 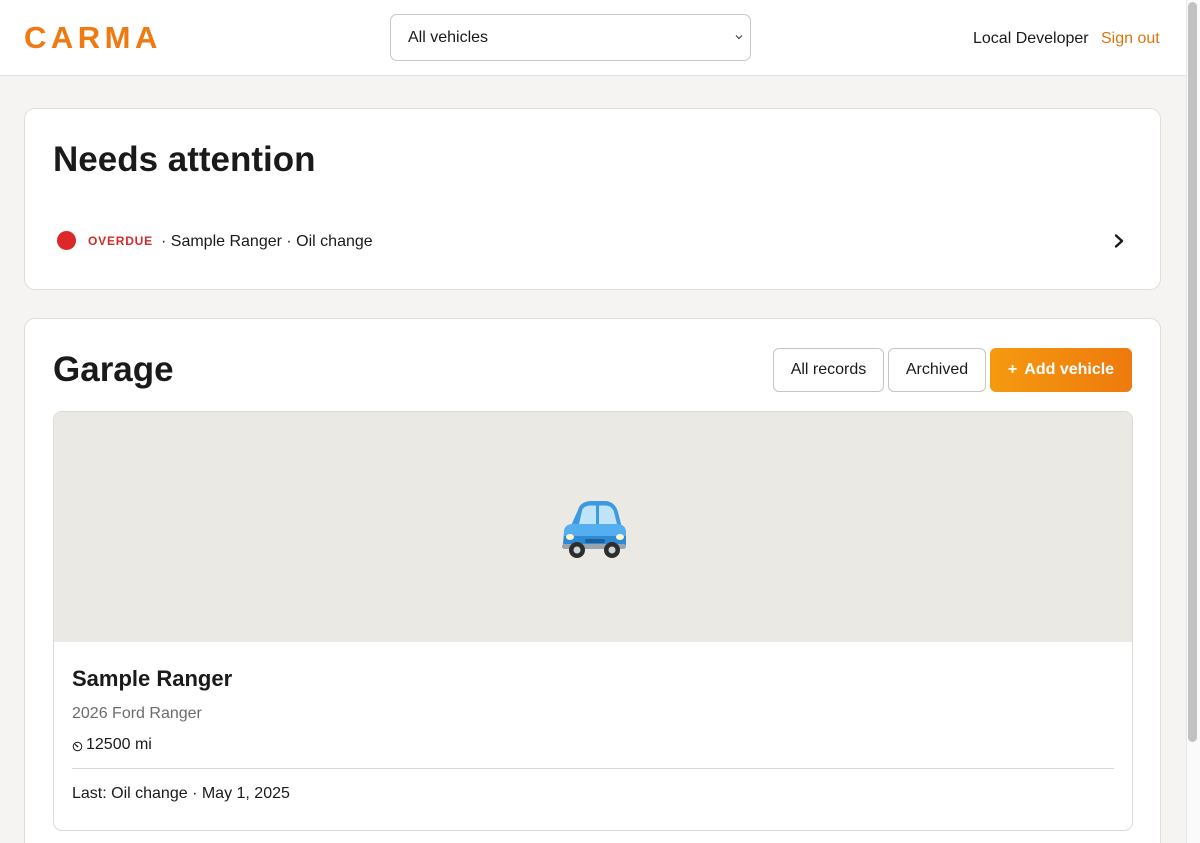 What do you see at coordinates (137, 713) in the screenshot?
I see `vehicle-model: 2026 Ford Ranger` at bounding box center [137, 713].